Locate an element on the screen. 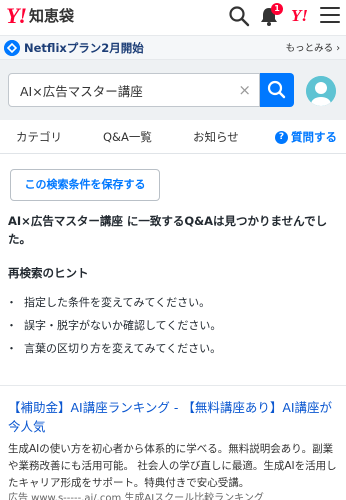  avatar-icon is located at coordinates (321, 91).